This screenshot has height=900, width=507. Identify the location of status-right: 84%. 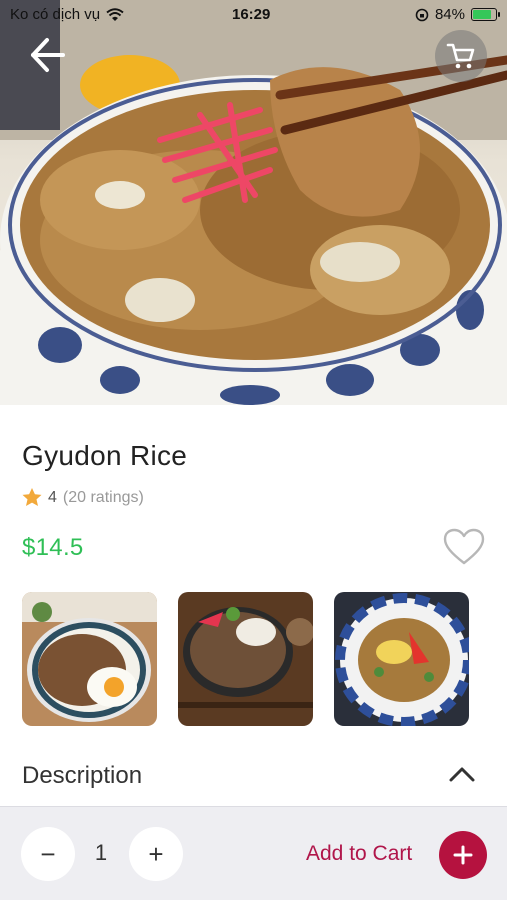
(457, 14).